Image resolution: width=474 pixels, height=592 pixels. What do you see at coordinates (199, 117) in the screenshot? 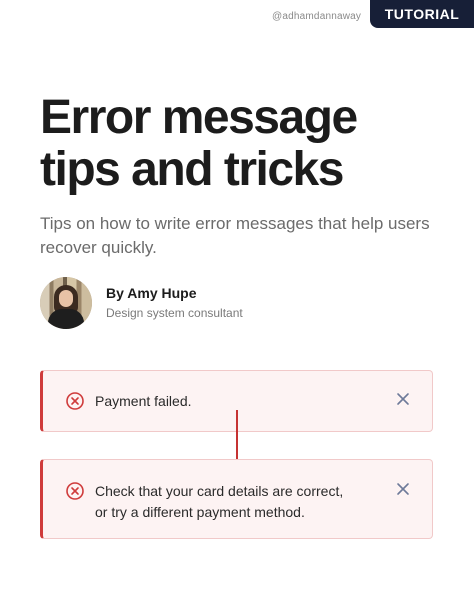
I see `title-line-1: Error message` at bounding box center [199, 117].